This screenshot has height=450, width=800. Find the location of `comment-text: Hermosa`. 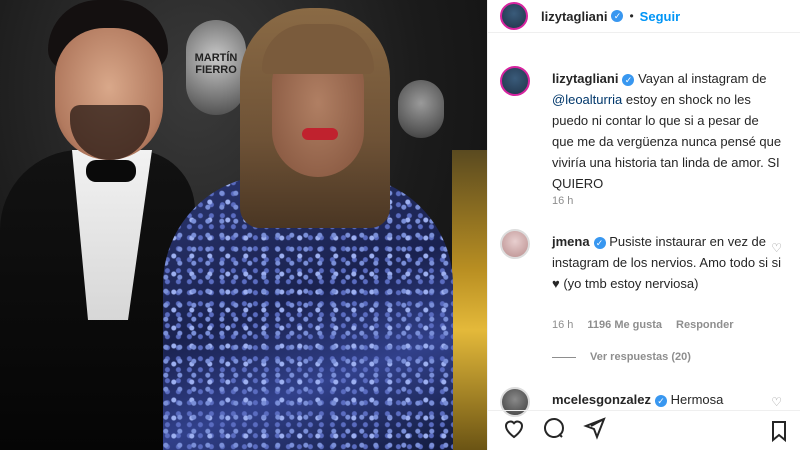

comment-text: Hermosa is located at coordinates (697, 399).